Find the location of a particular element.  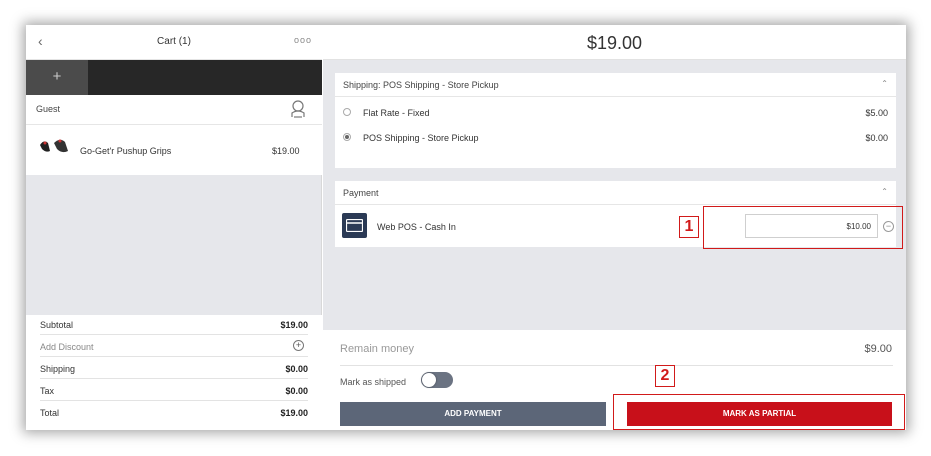

payment-method-name: Web POS - Cash In is located at coordinates (416, 227).